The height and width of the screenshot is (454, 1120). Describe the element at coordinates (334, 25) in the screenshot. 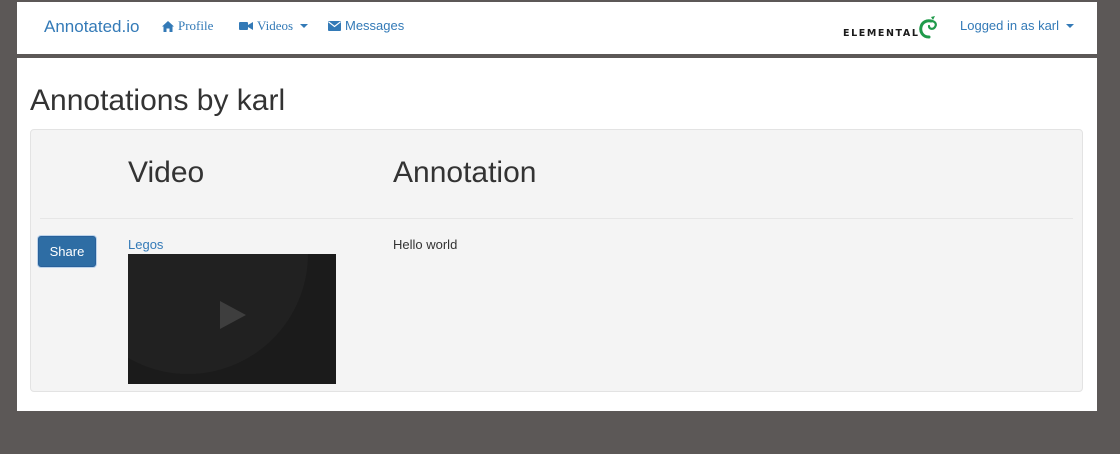

I see `envelope-icon` at that location.